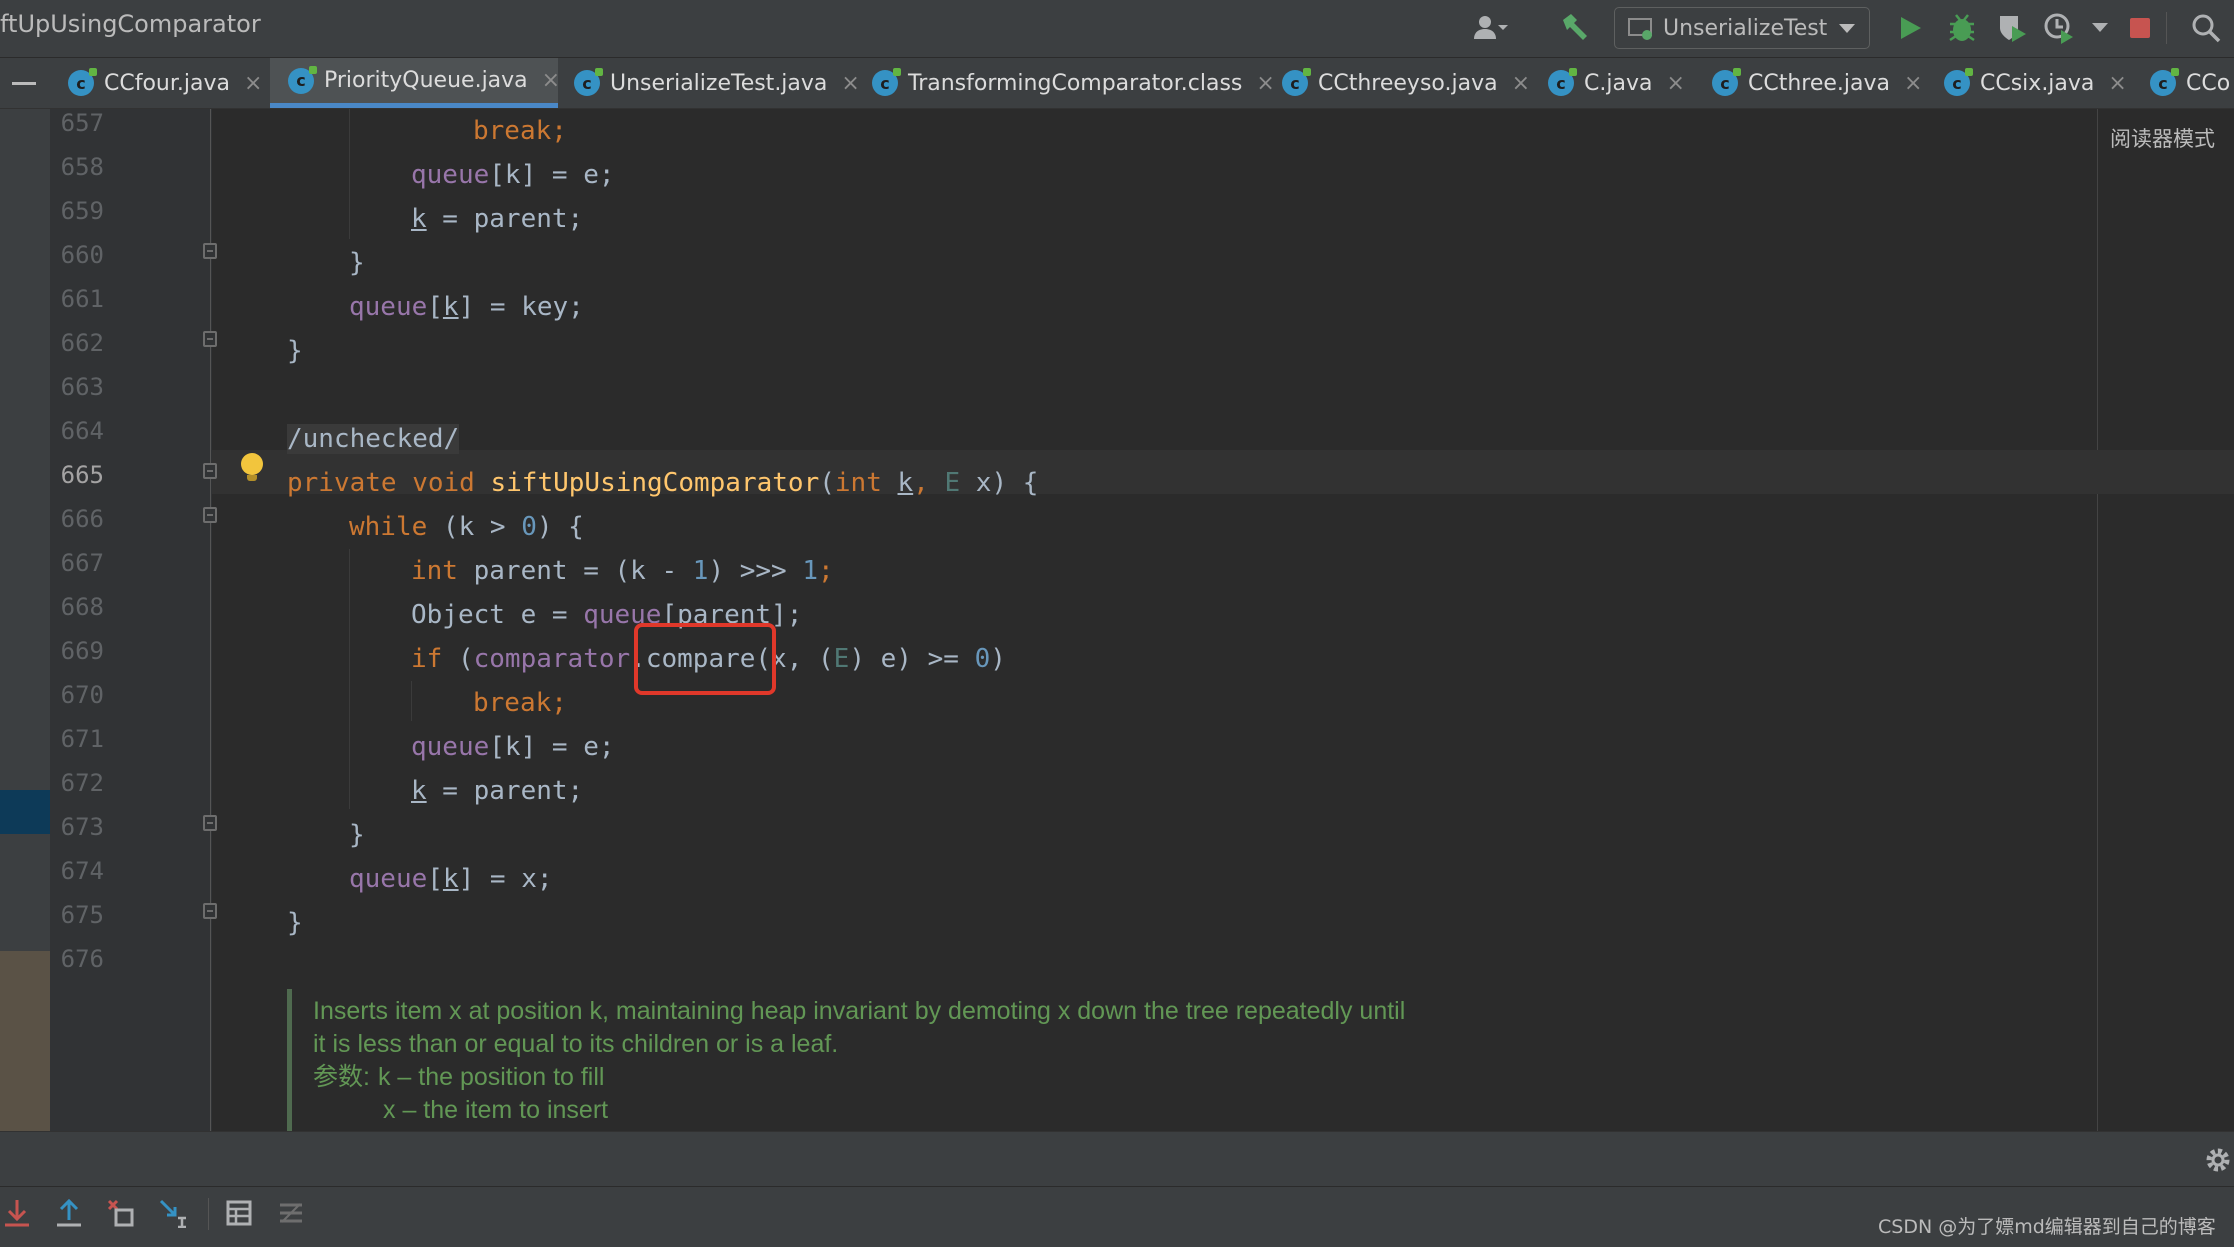  What do you see at coordinates (291, 1213) in the screenshot?
I see `list-icon` at bounding box center [291, 1213].